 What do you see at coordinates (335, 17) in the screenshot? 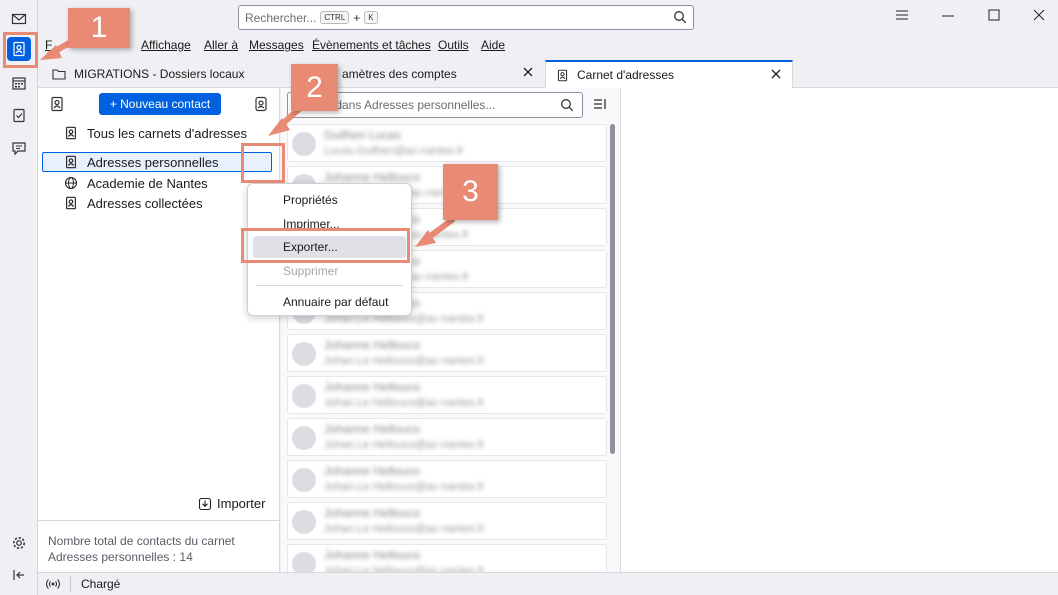
I see `shortcut-ctrl: CTRL` at bounding box center [335, 17].